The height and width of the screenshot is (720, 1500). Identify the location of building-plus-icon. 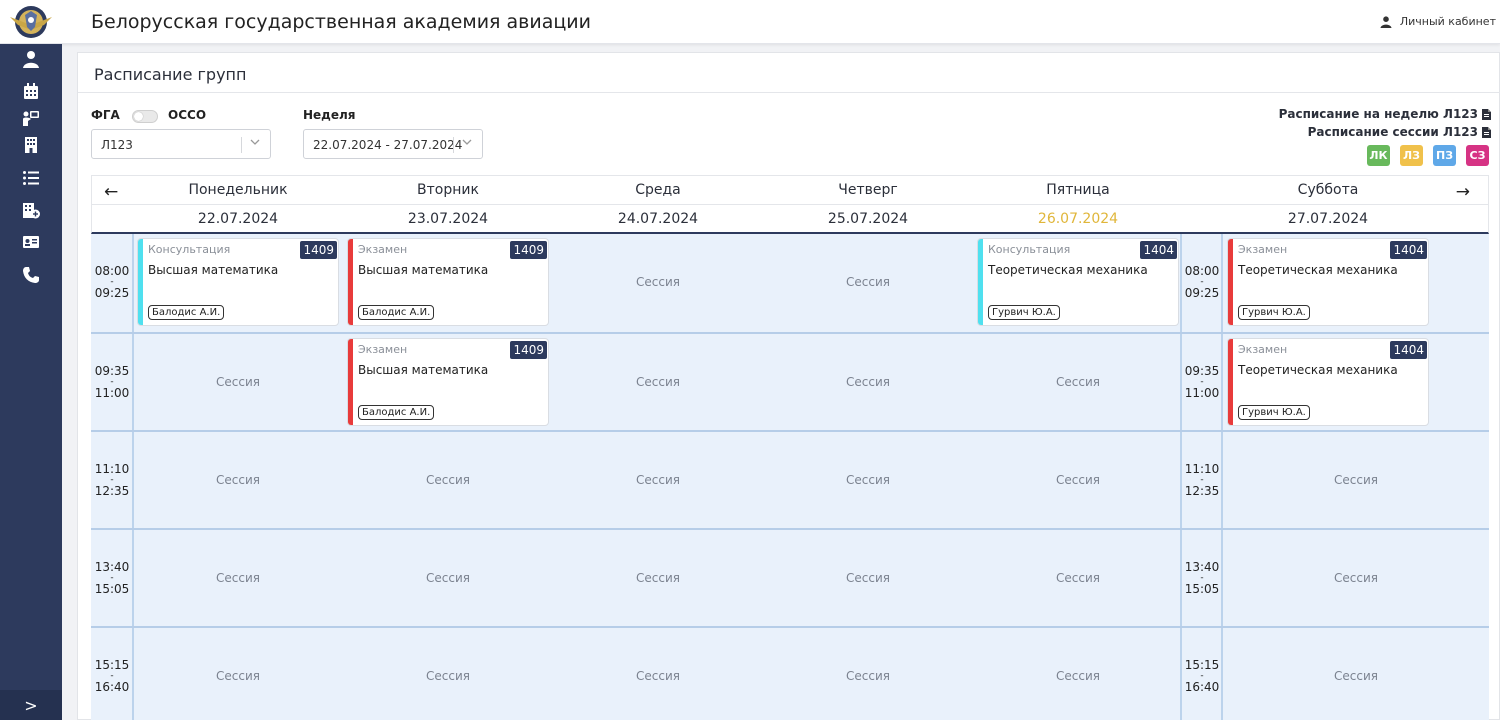
(31, 211).